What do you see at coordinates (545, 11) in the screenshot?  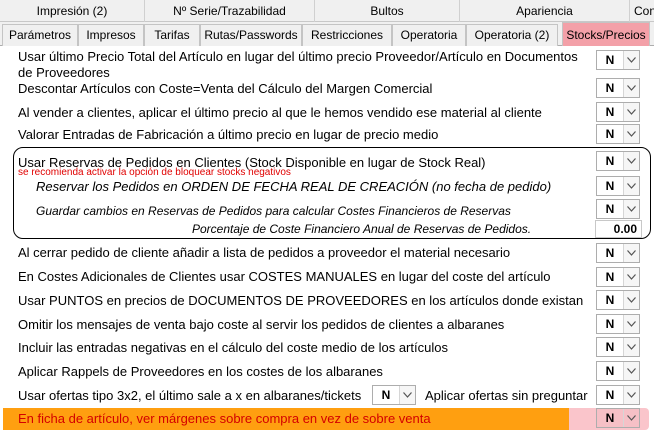 I see `tab-apariencia: Apariencia` at bounding box center [545, 11].